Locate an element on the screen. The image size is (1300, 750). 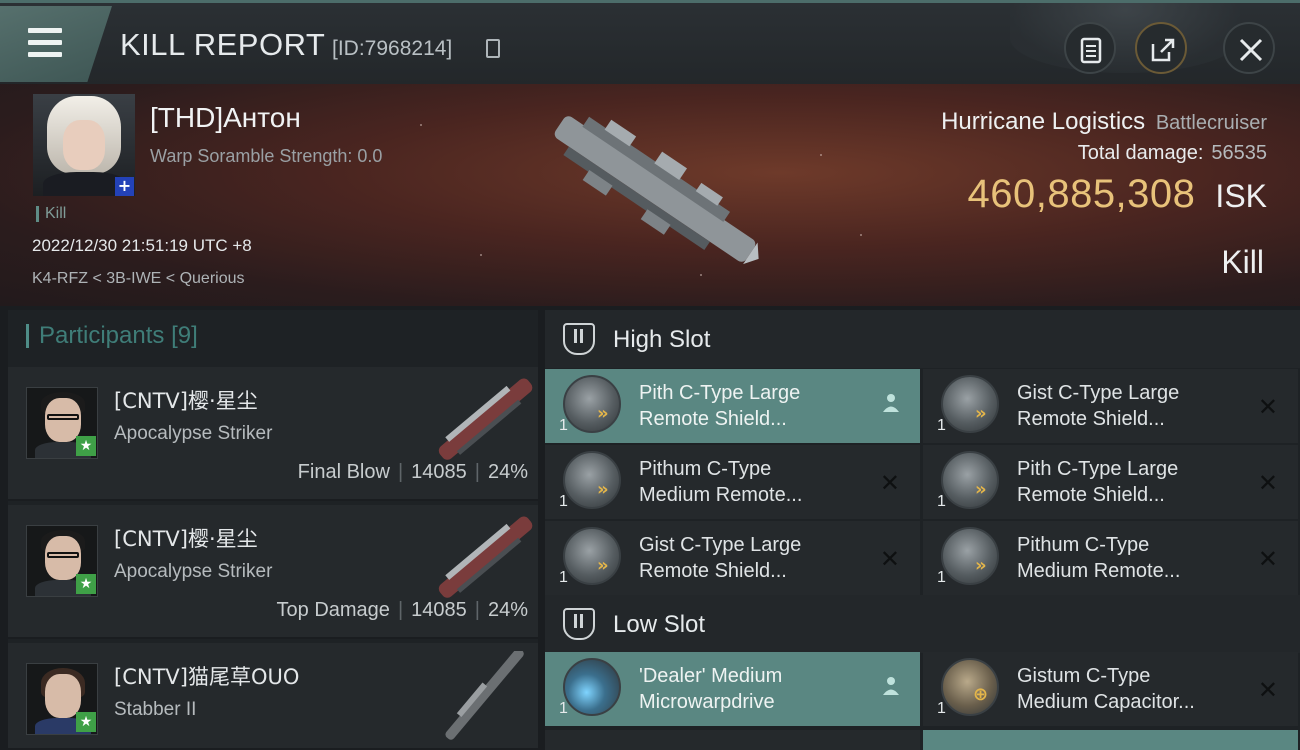
participant-stats: Final Blow | 14085 | 24% is located at coordinates (412, 472).